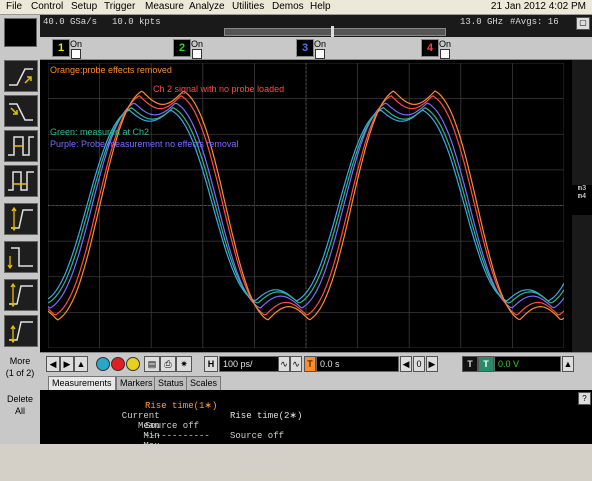 The height and width of the screenshot is (481, 592). I want to click on more-page-label: (1 of 2), so click(20, 373).